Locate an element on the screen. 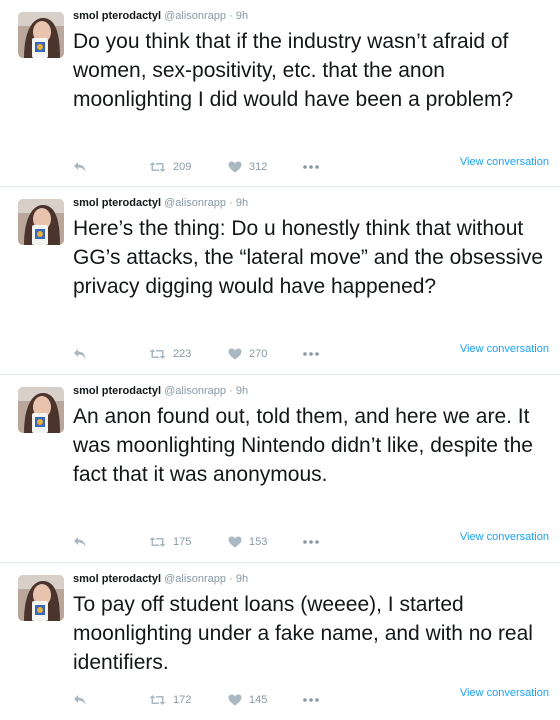 The image size is (560, 720). like-button: 145 is located at coordinates (247, 700).